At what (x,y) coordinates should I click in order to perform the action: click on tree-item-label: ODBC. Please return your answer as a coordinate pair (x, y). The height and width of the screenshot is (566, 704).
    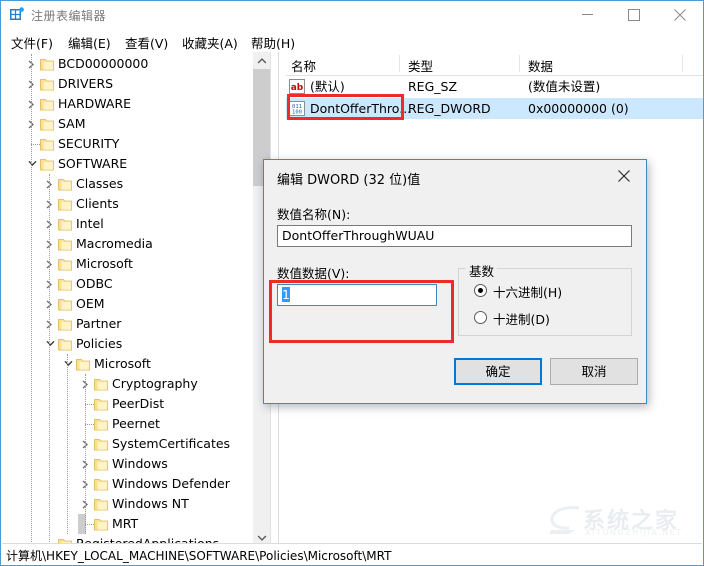
    Looking at the image, I should click on (94, 283).